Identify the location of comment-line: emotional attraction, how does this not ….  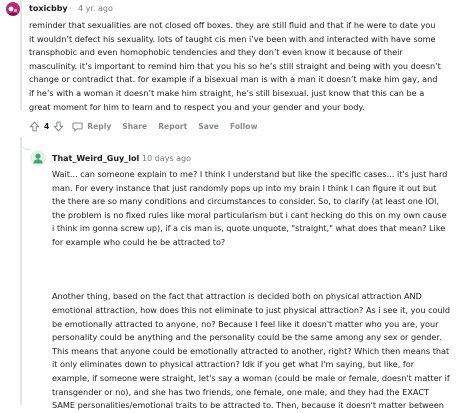
(251, 309).